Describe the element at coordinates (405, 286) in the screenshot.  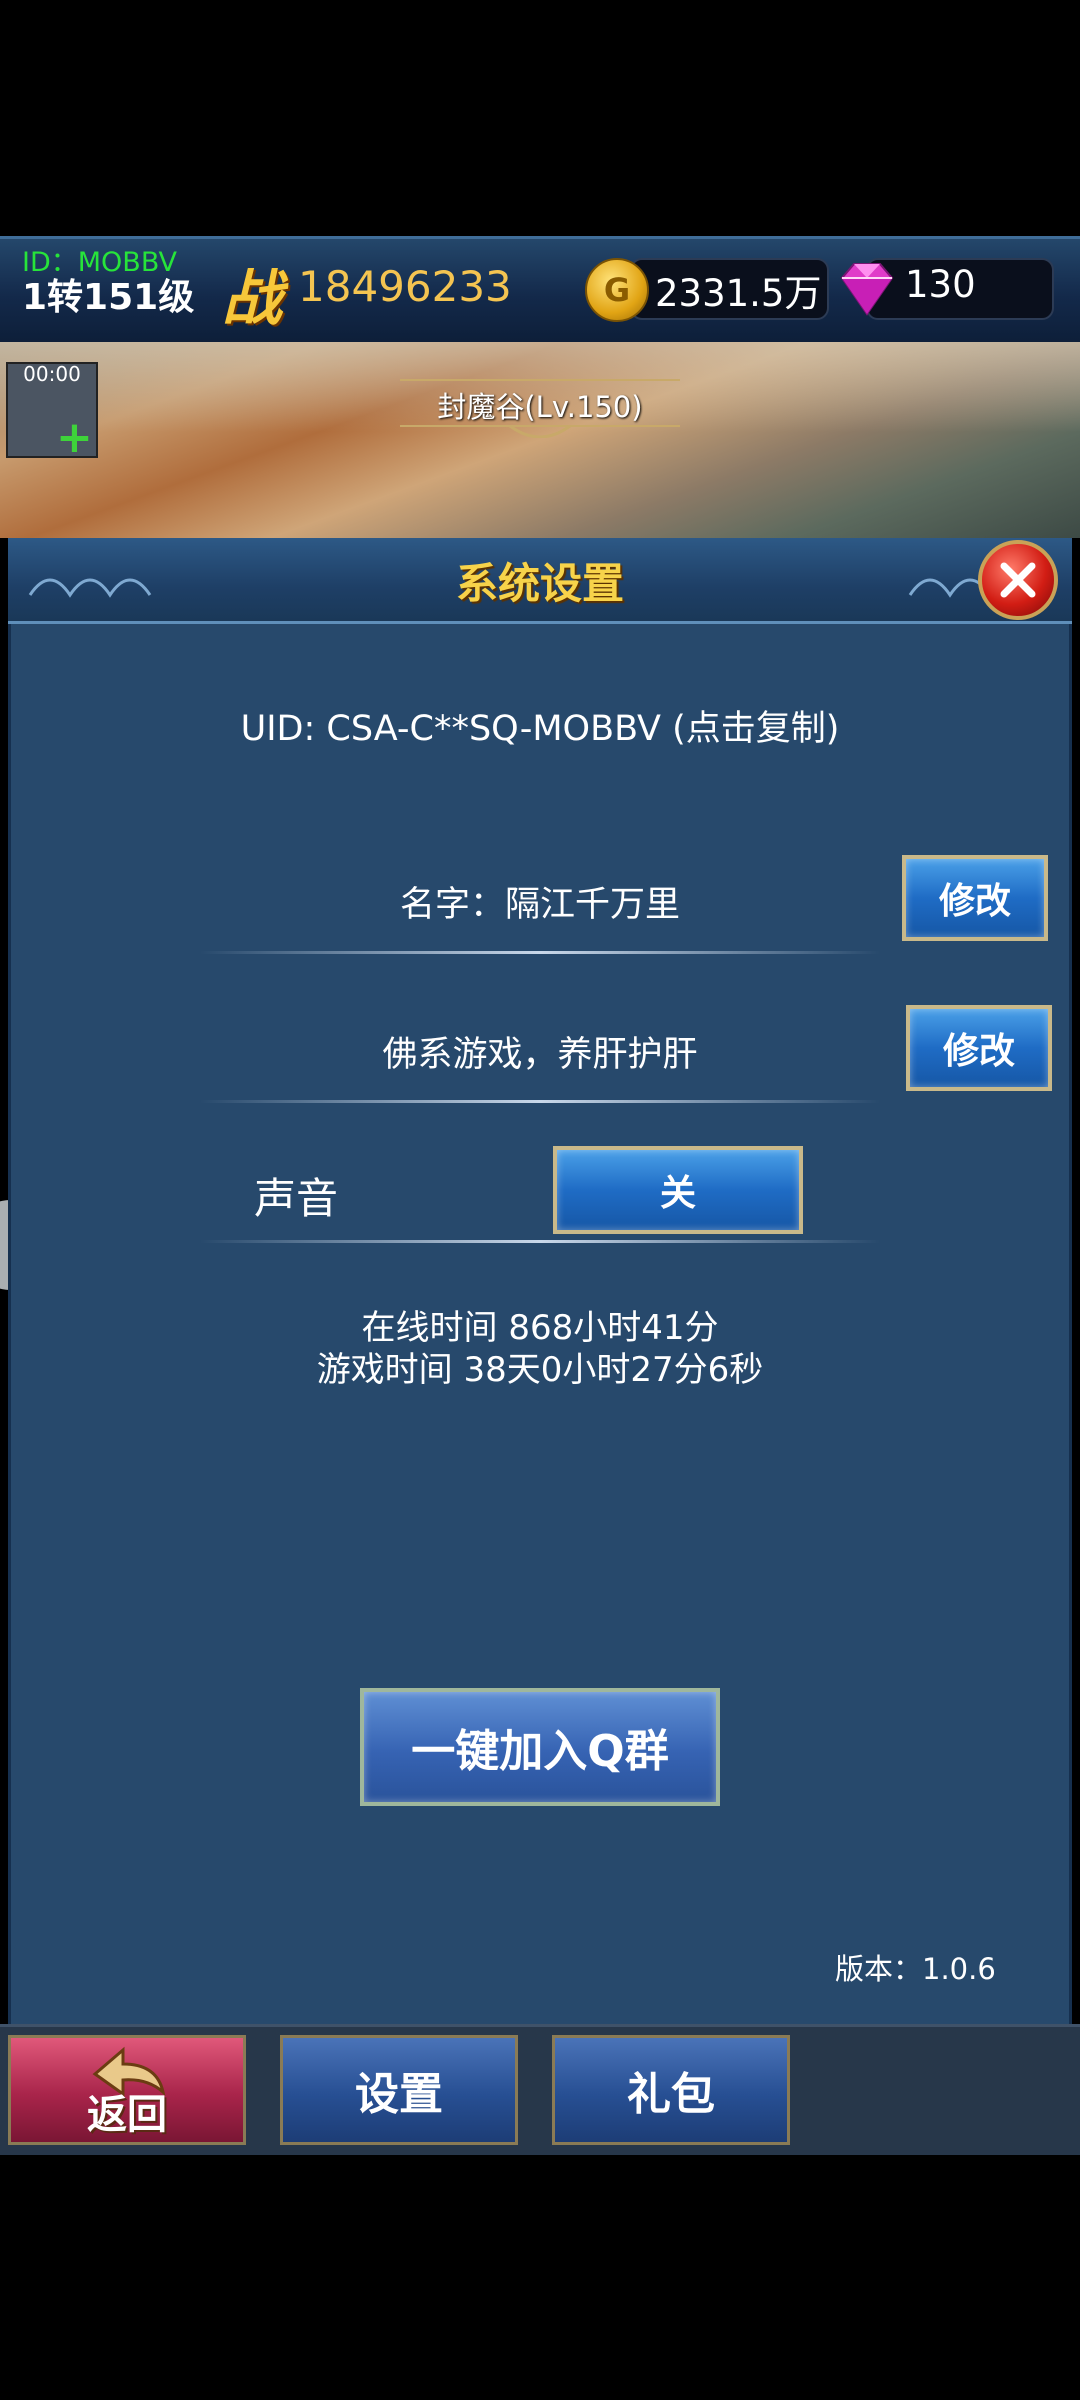
I see `power-value: 18496233` at that location.